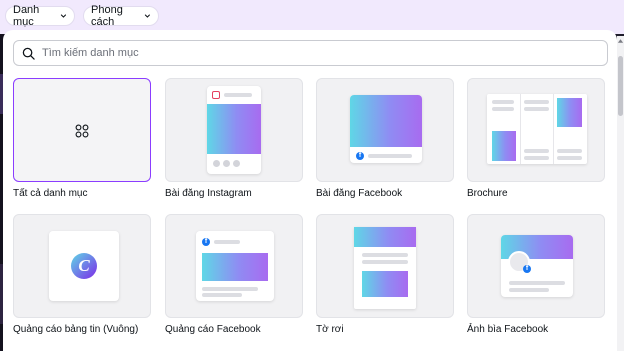 The height and width of the screenshot is (351, 624). Describe the element at coordinates (26, 16) in the screenshot. I see `category-filter-label: Danh mục` at that location.